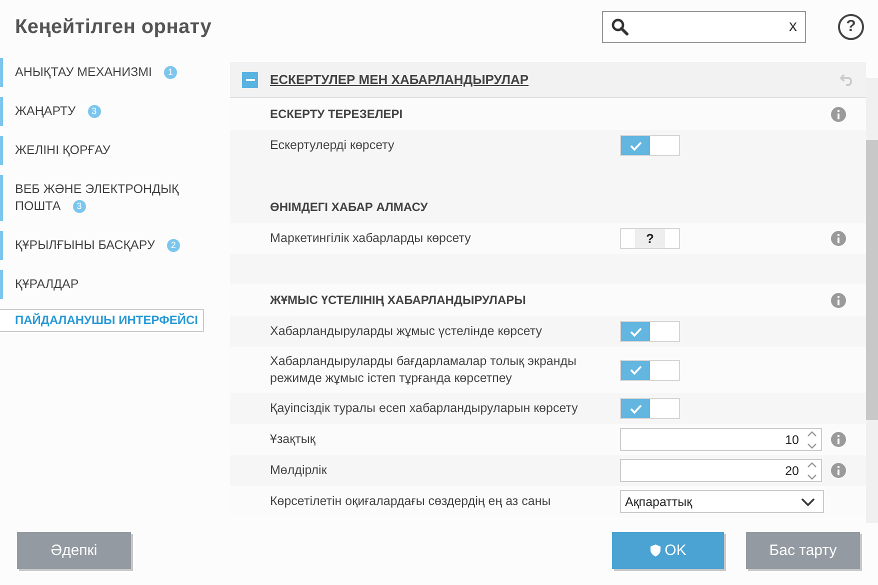  I want to click on setting-label: Көрсетілетін оқиғалардағы сөздердің ең аз саны, so click(411, 501).